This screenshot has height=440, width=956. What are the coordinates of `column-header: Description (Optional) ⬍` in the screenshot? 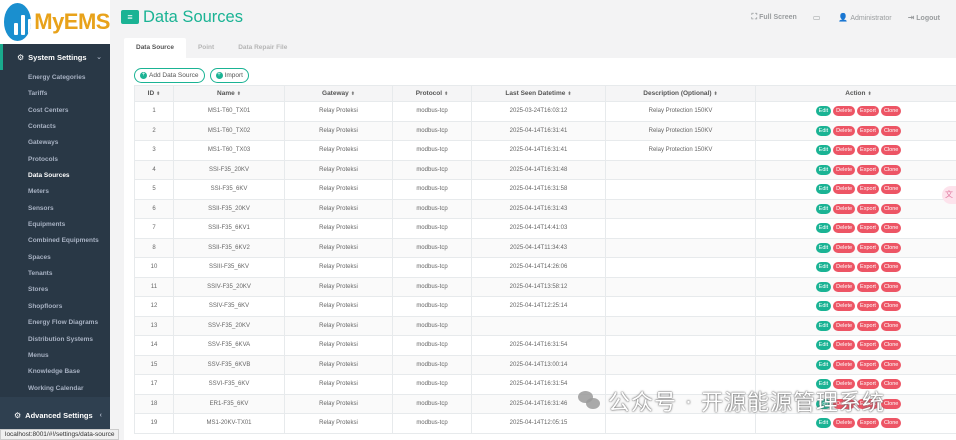 It's located at (680, 93).